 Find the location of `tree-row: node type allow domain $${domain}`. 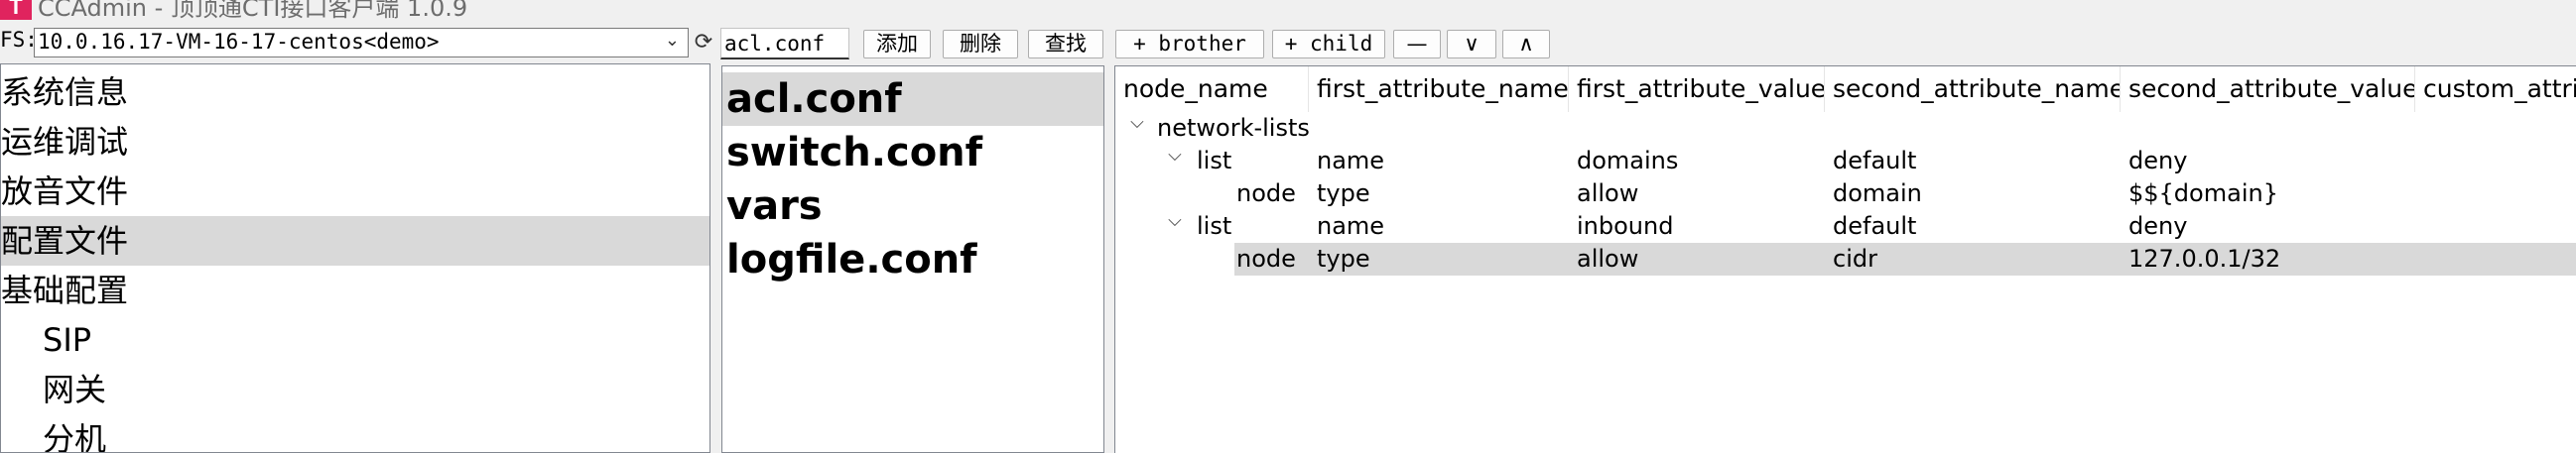

tree-row: node type allow domain $${domain} is located at coordinates (1846, 193).